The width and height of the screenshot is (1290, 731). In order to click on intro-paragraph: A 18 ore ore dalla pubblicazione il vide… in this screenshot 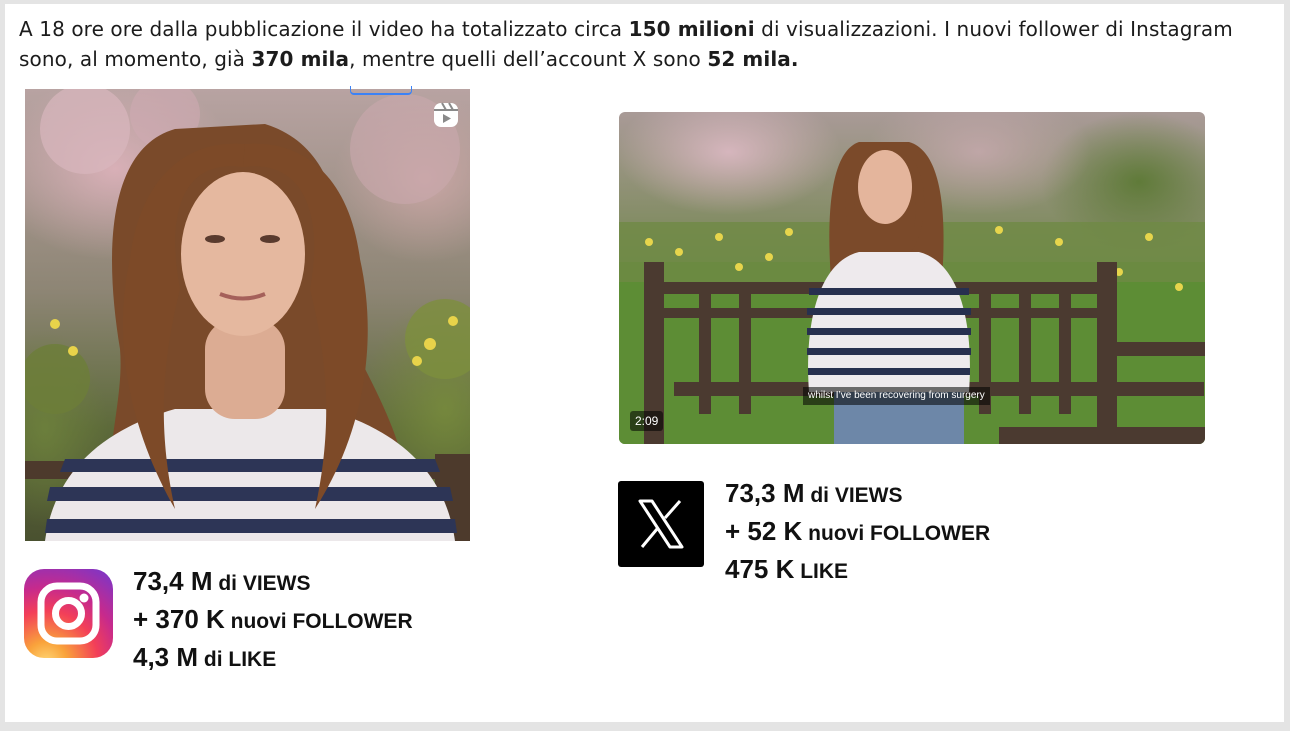, I will do `click(626, 44)`.